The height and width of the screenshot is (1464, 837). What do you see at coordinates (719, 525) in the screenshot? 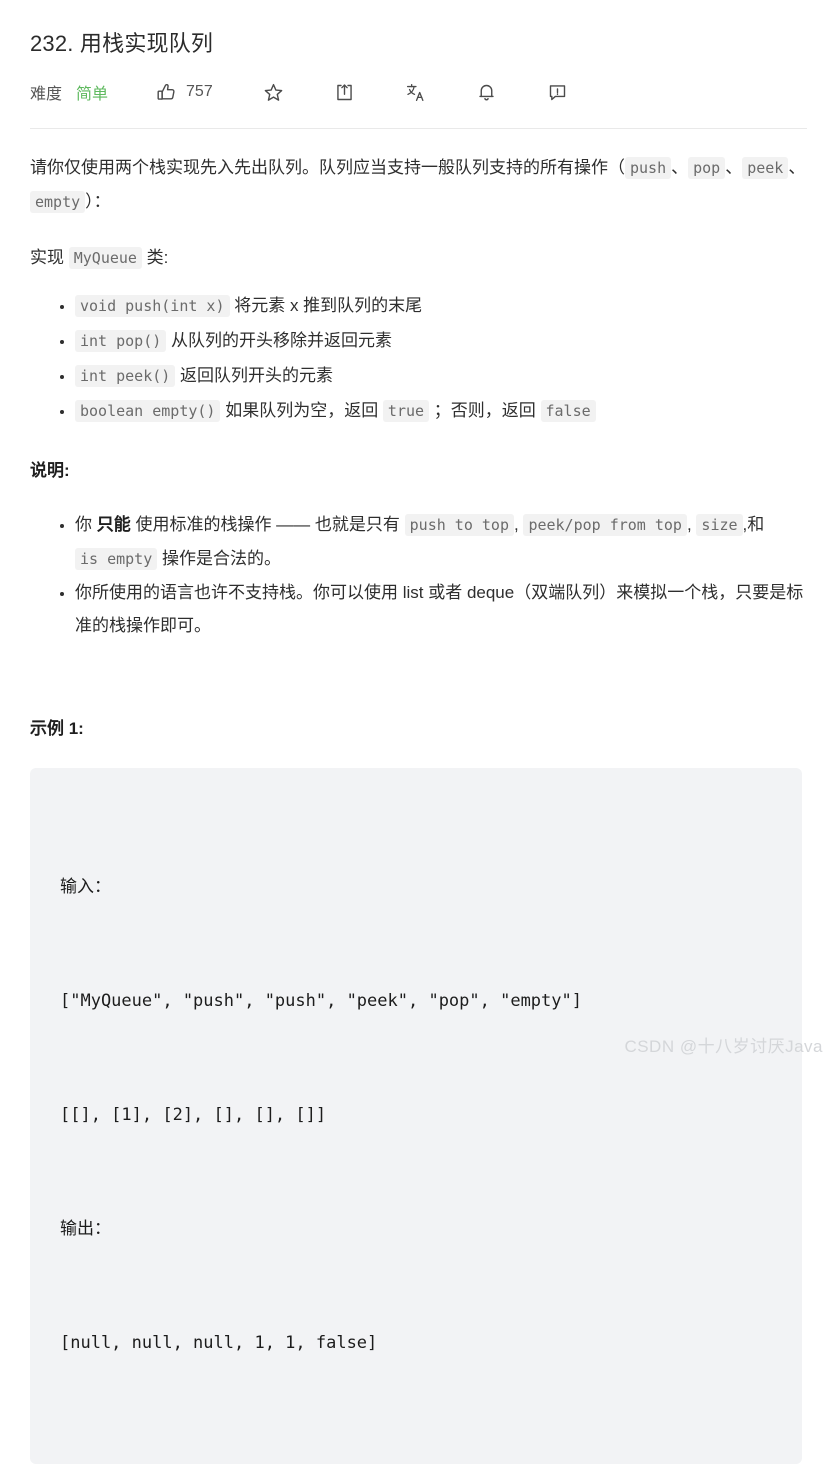
I see `inline-code-size: size` at bounding box center [719, 525].